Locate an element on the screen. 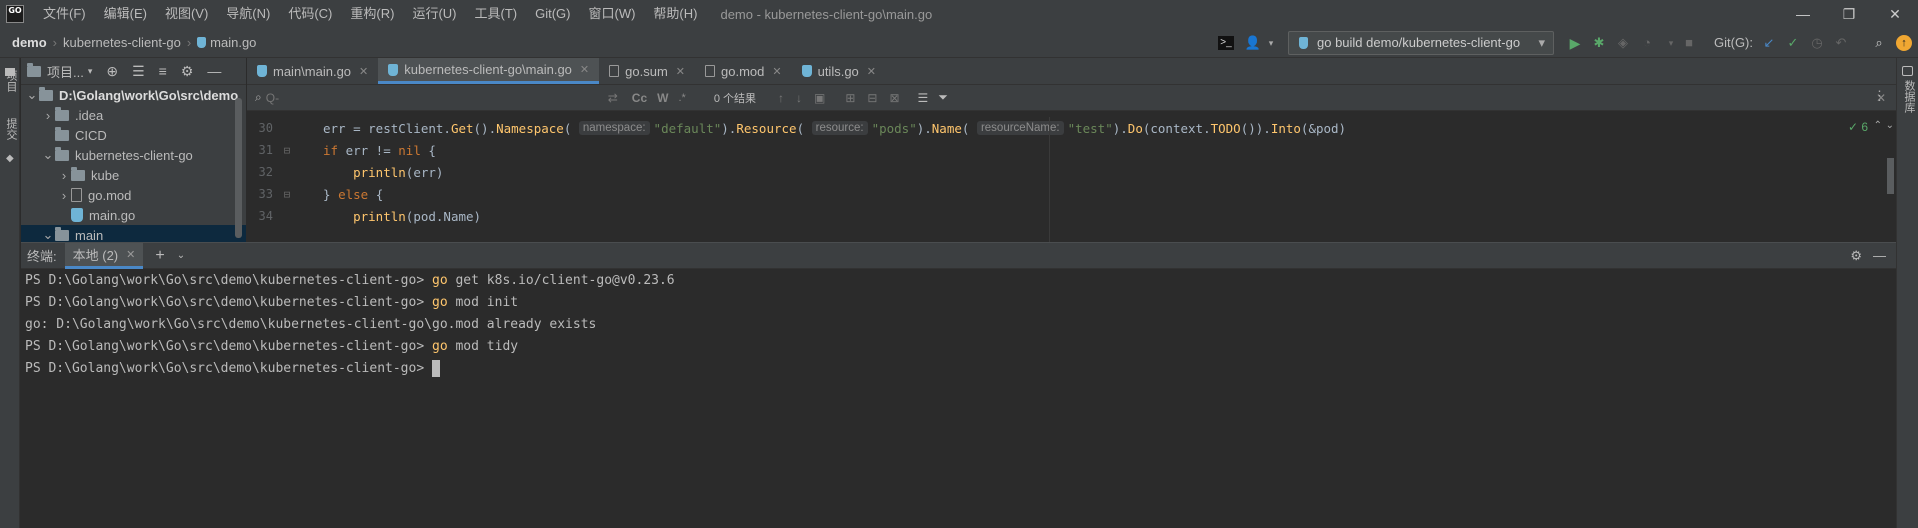  rollback-icon: ↶ is located at coordinates (1841, 43).